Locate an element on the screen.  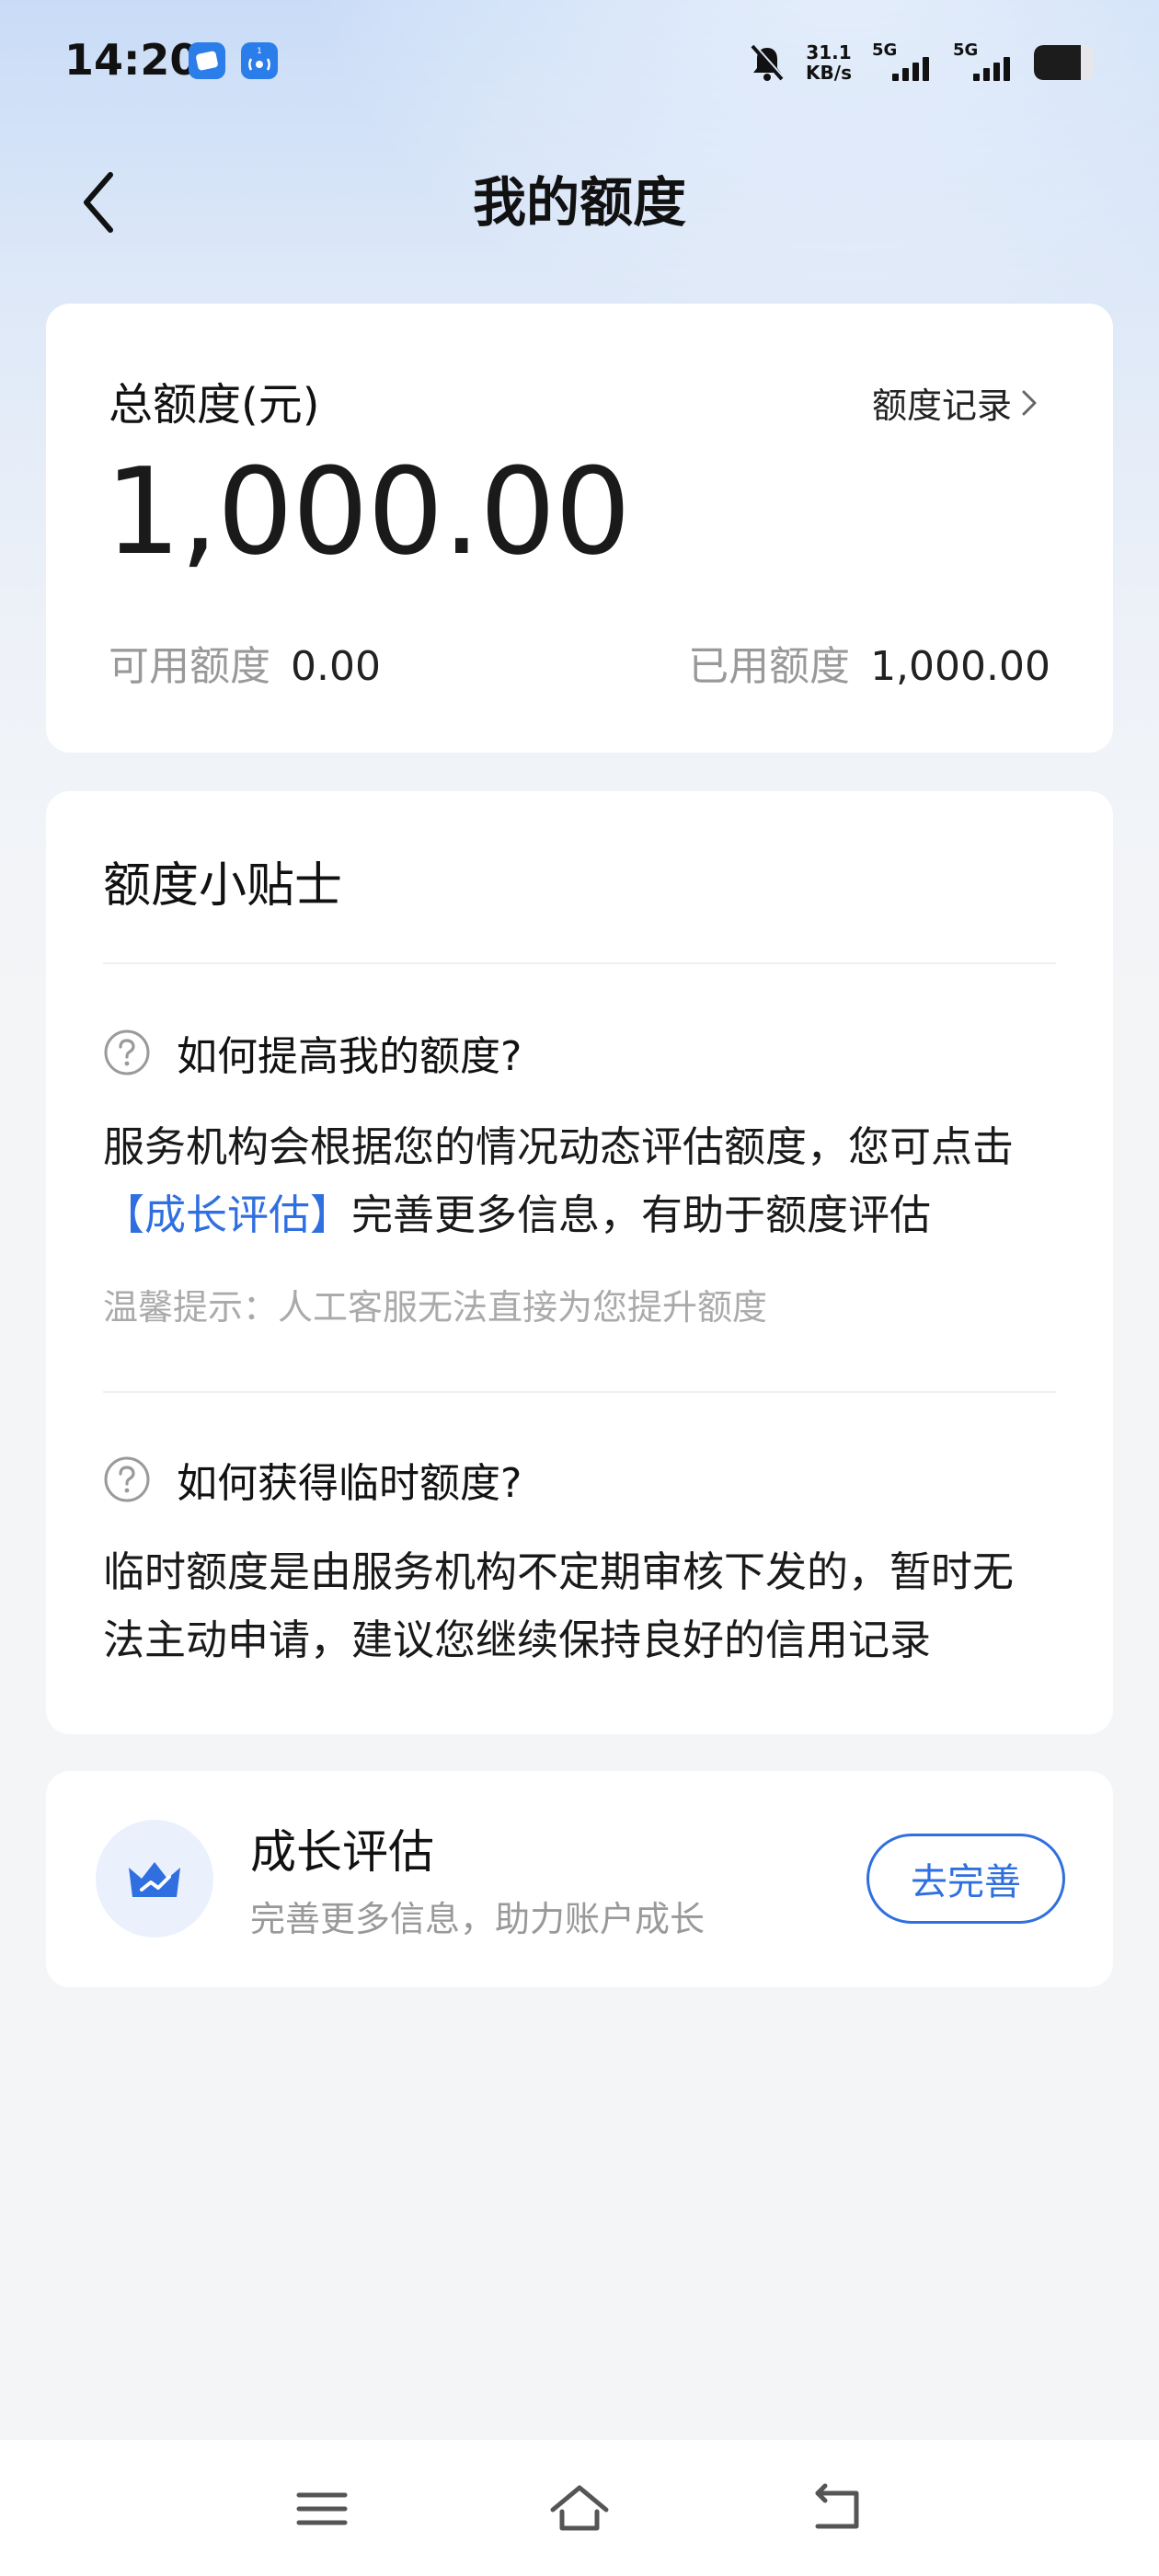
available-quota-label: 可用额度 is located at coordinates (189, 666).